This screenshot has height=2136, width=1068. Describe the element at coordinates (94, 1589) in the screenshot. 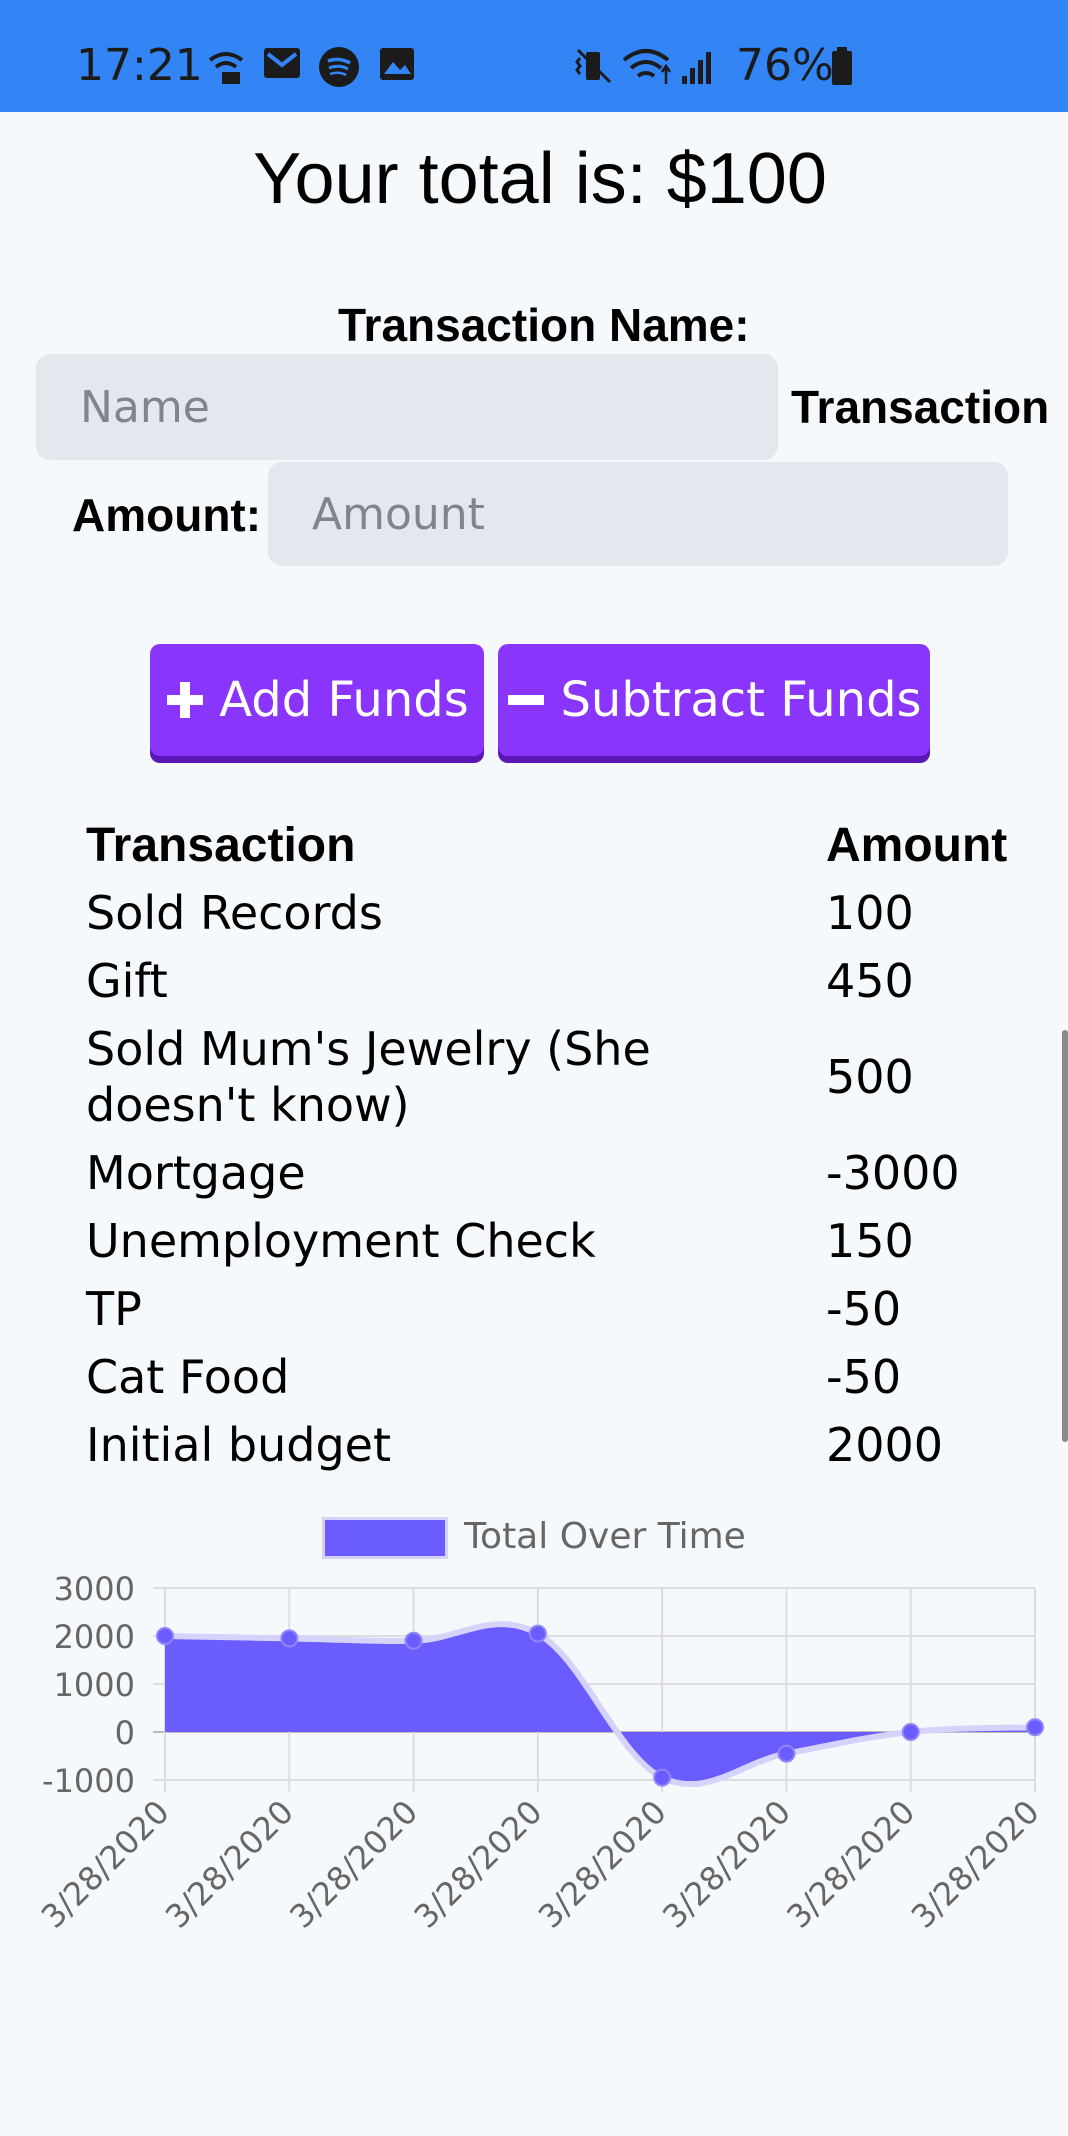

I see `y-tick-label: 3000` at that location.